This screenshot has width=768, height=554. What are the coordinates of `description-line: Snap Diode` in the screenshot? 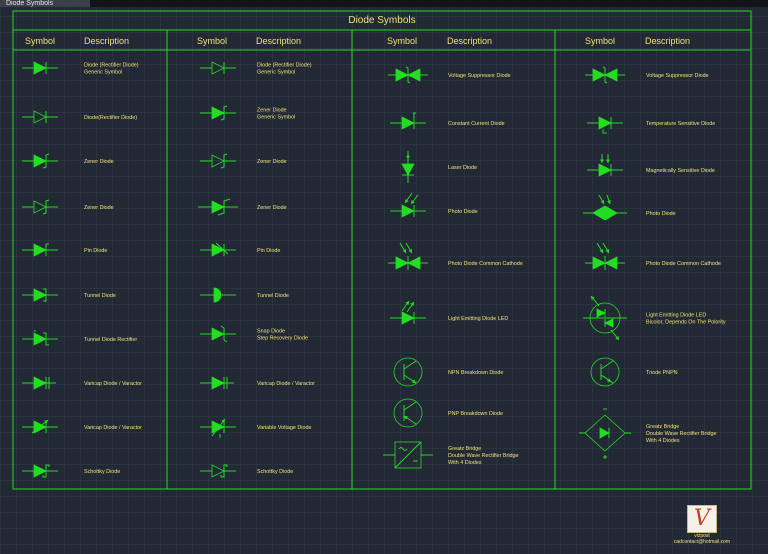 It's located at (271, 332).